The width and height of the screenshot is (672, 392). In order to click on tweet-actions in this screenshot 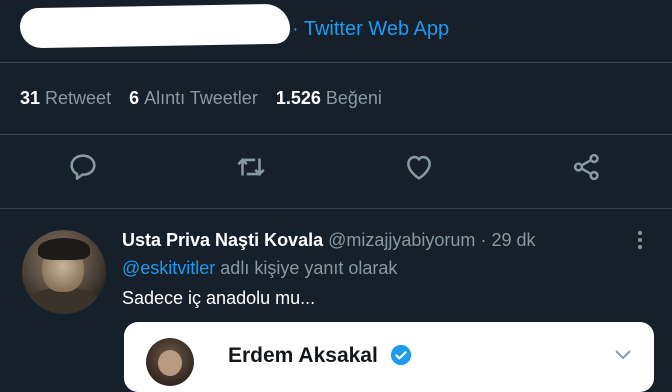, I will do `click(336, 172)`.